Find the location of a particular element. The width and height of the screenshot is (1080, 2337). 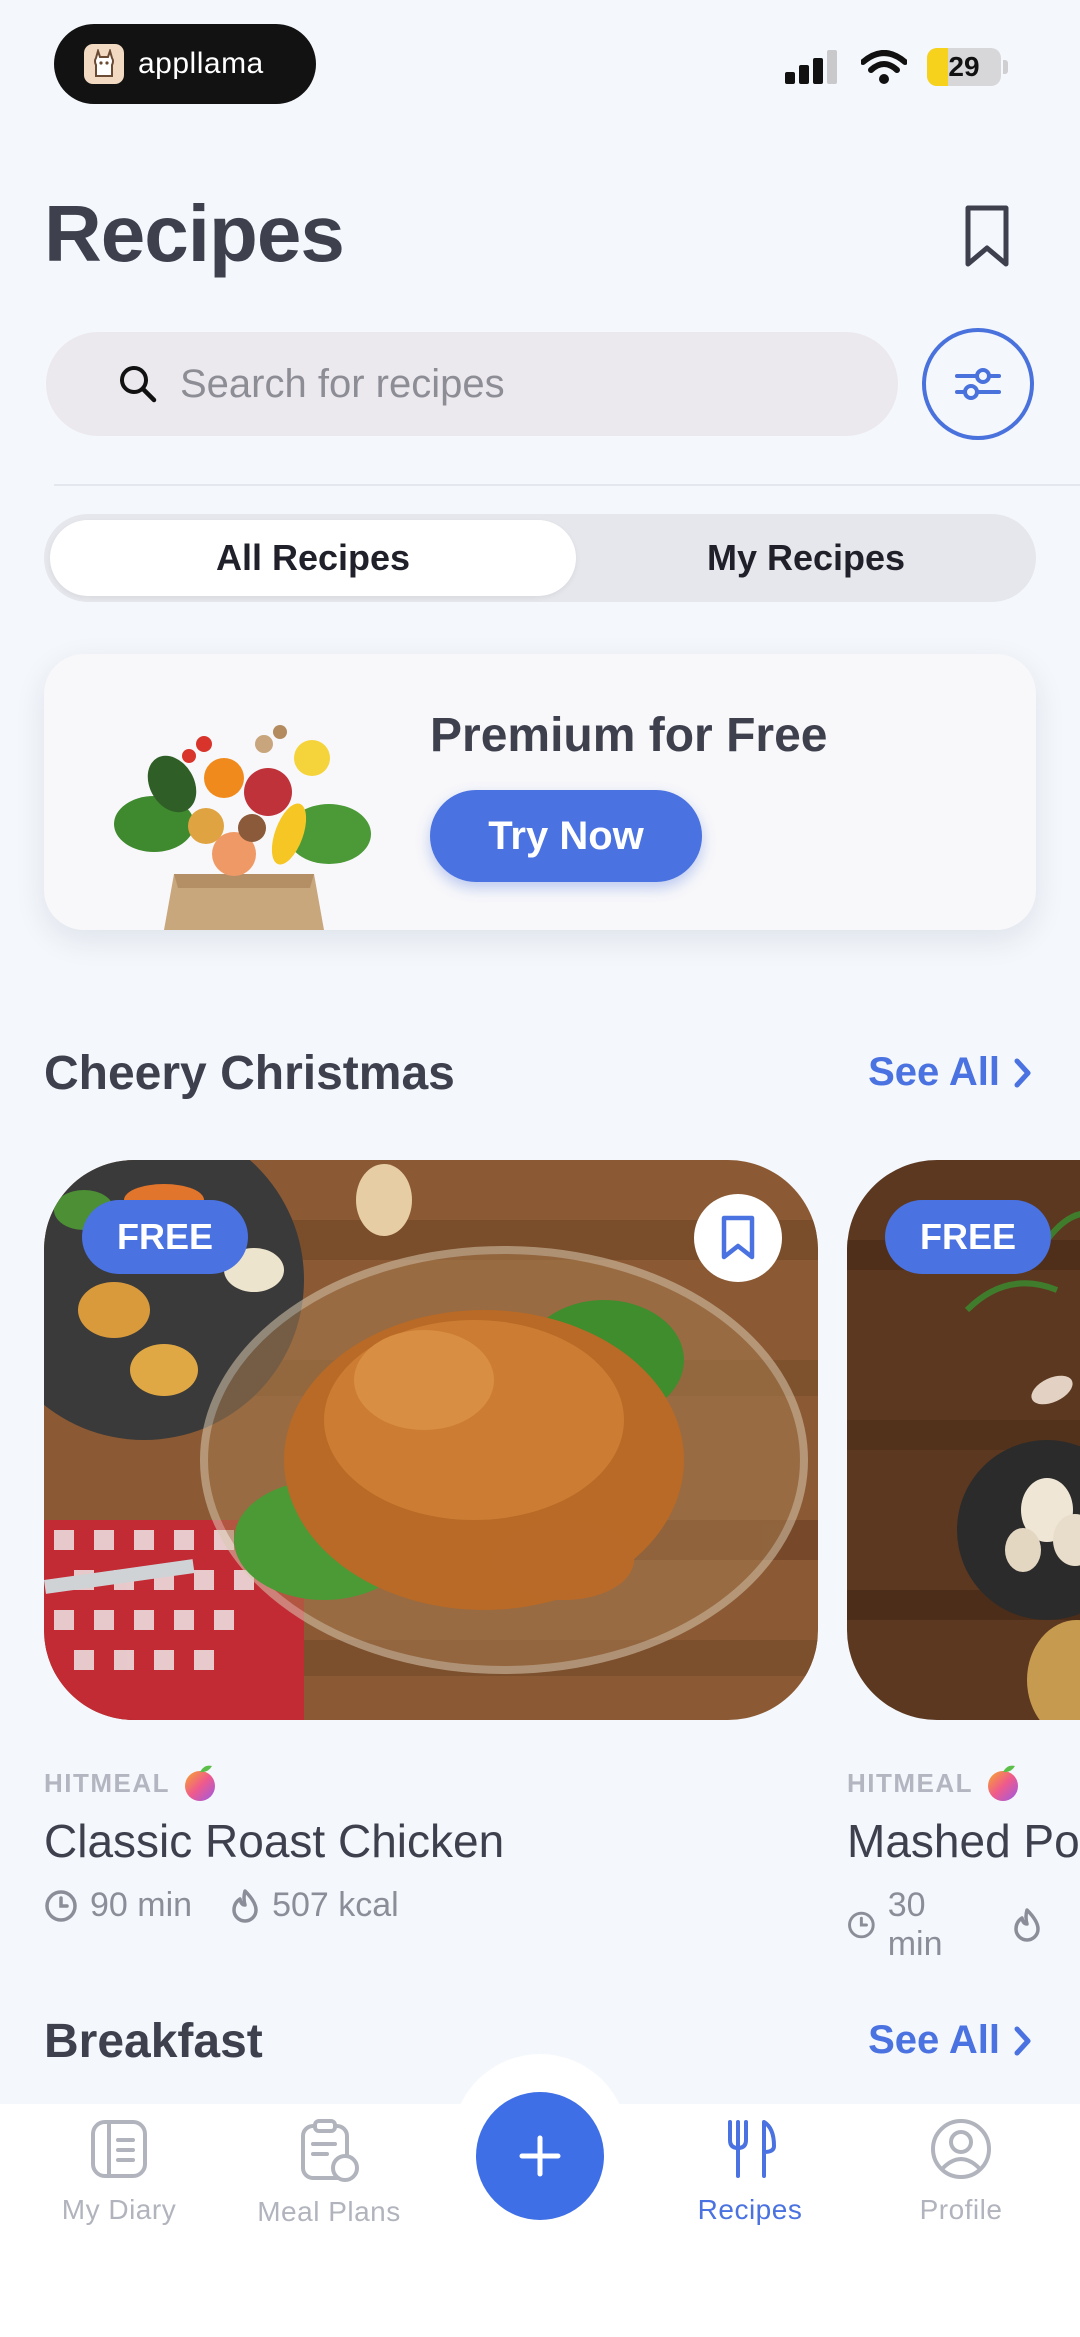

plus-icon is located at coordinates (540, 2156).